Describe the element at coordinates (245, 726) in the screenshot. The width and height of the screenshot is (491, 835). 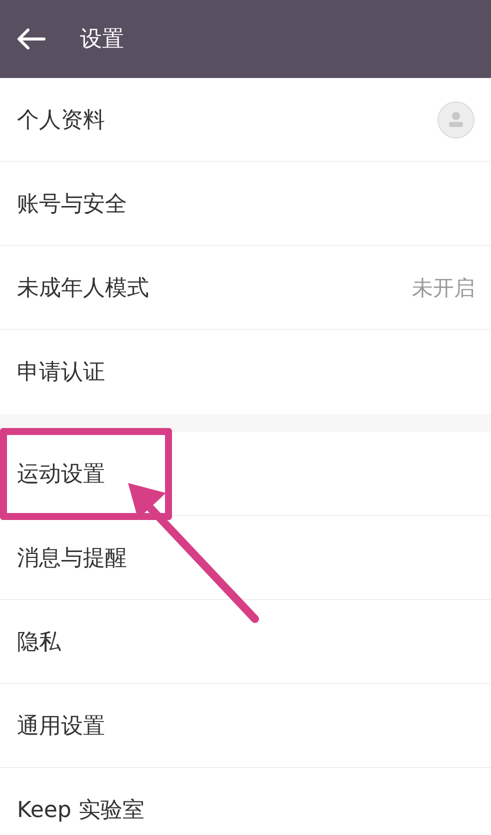
I see `settings-item: 通用设置` at that location.